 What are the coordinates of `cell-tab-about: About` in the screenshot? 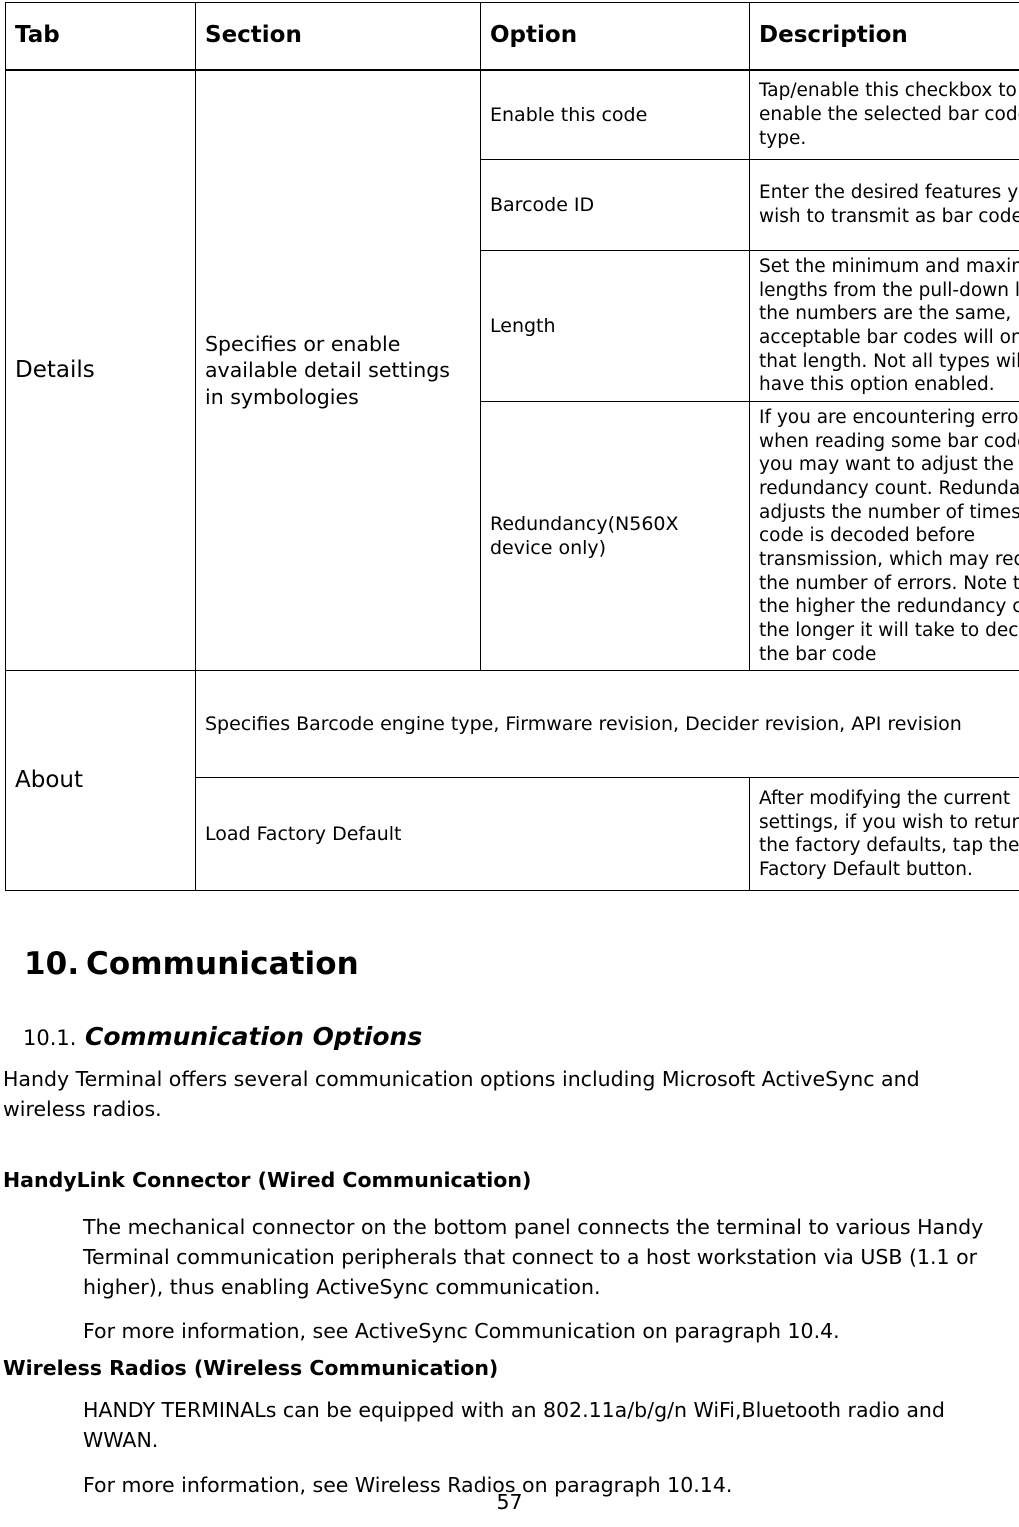 It's located at (100, 781).